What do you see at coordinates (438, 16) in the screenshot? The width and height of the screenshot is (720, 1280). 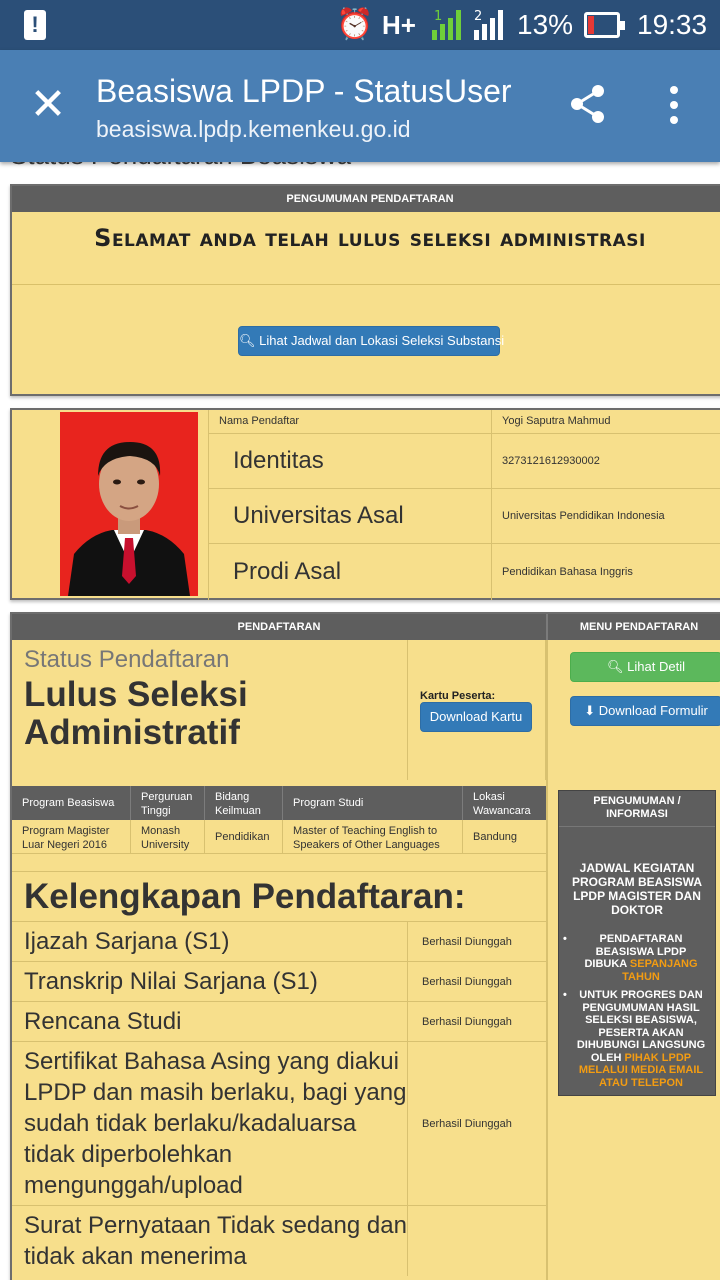 I see `svg-text: 1` at bounding box center [438, 16].